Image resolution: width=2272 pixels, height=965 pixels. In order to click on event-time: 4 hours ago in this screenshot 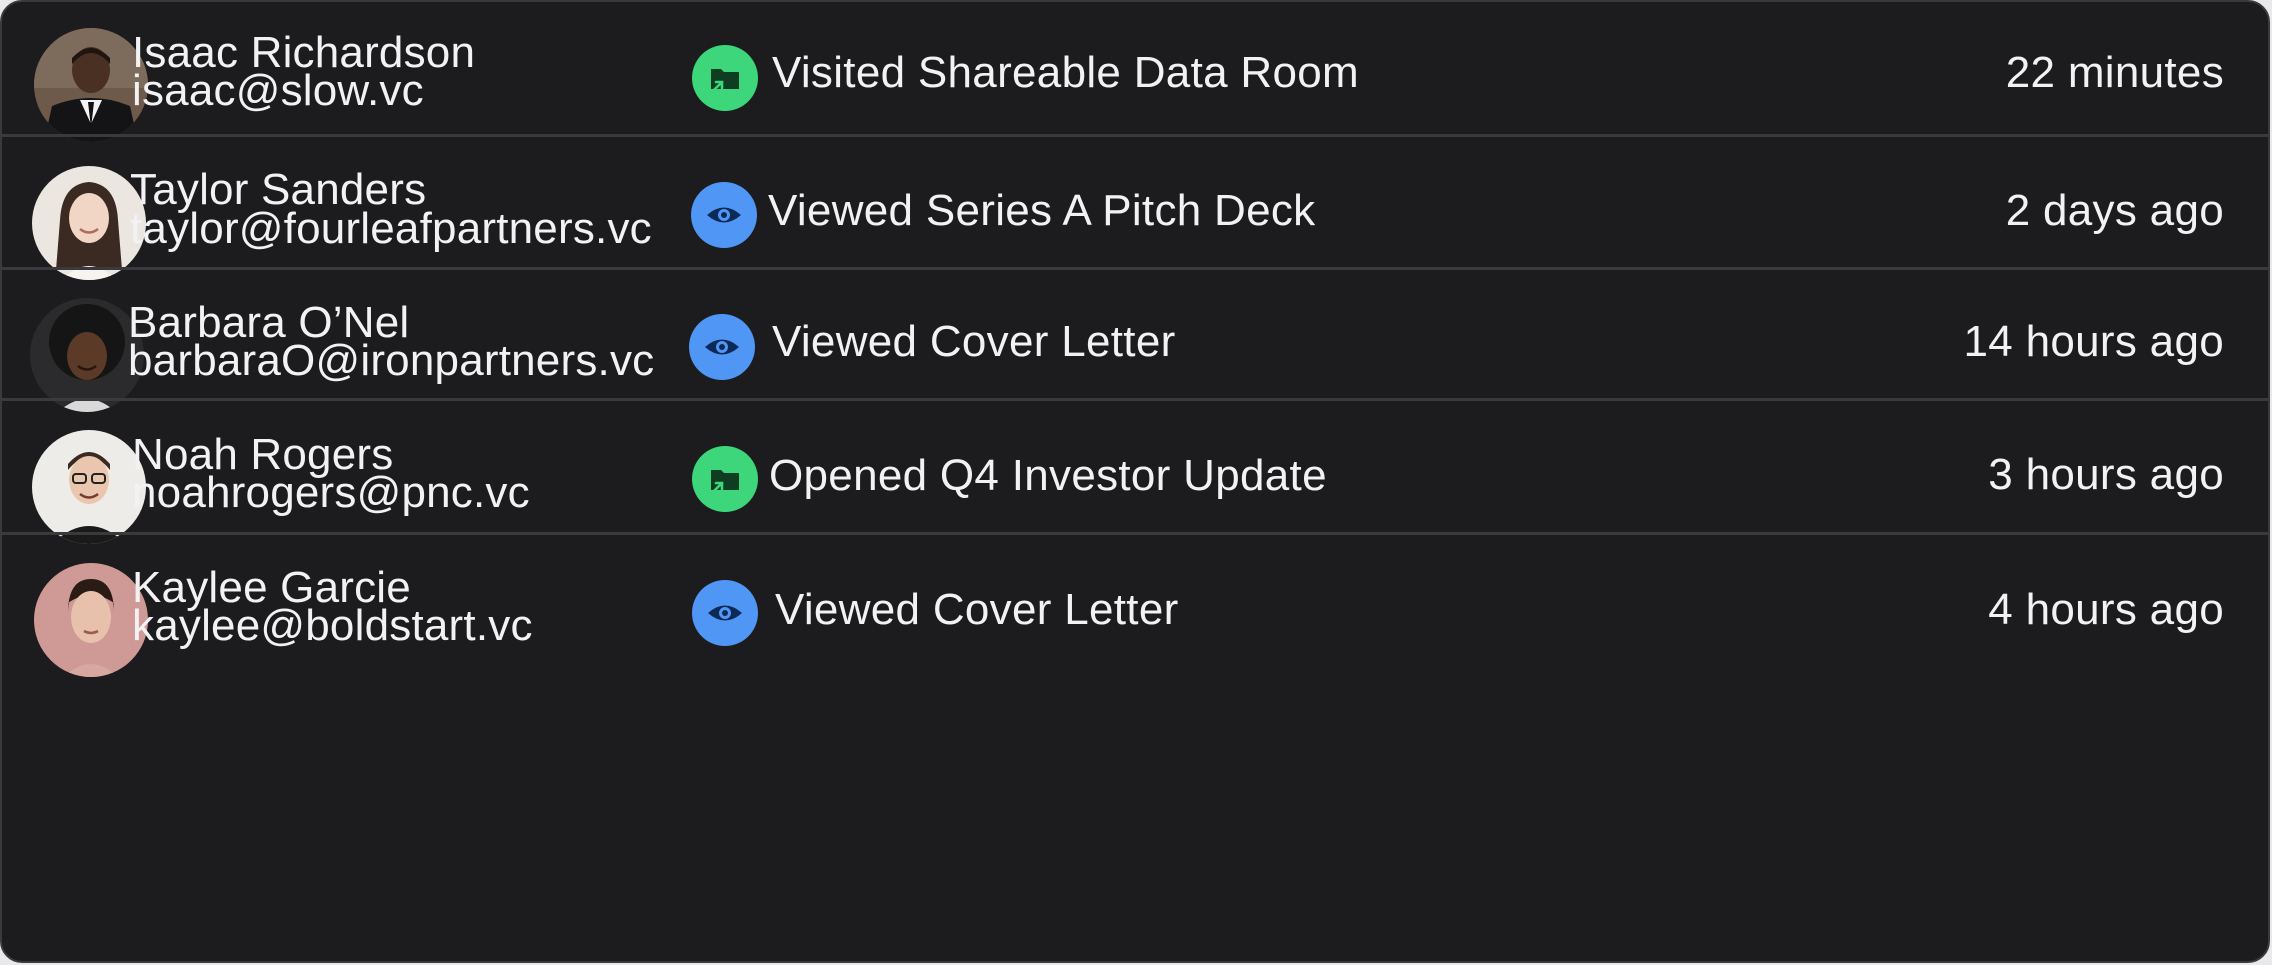, I will do `click(2106, 609)`.